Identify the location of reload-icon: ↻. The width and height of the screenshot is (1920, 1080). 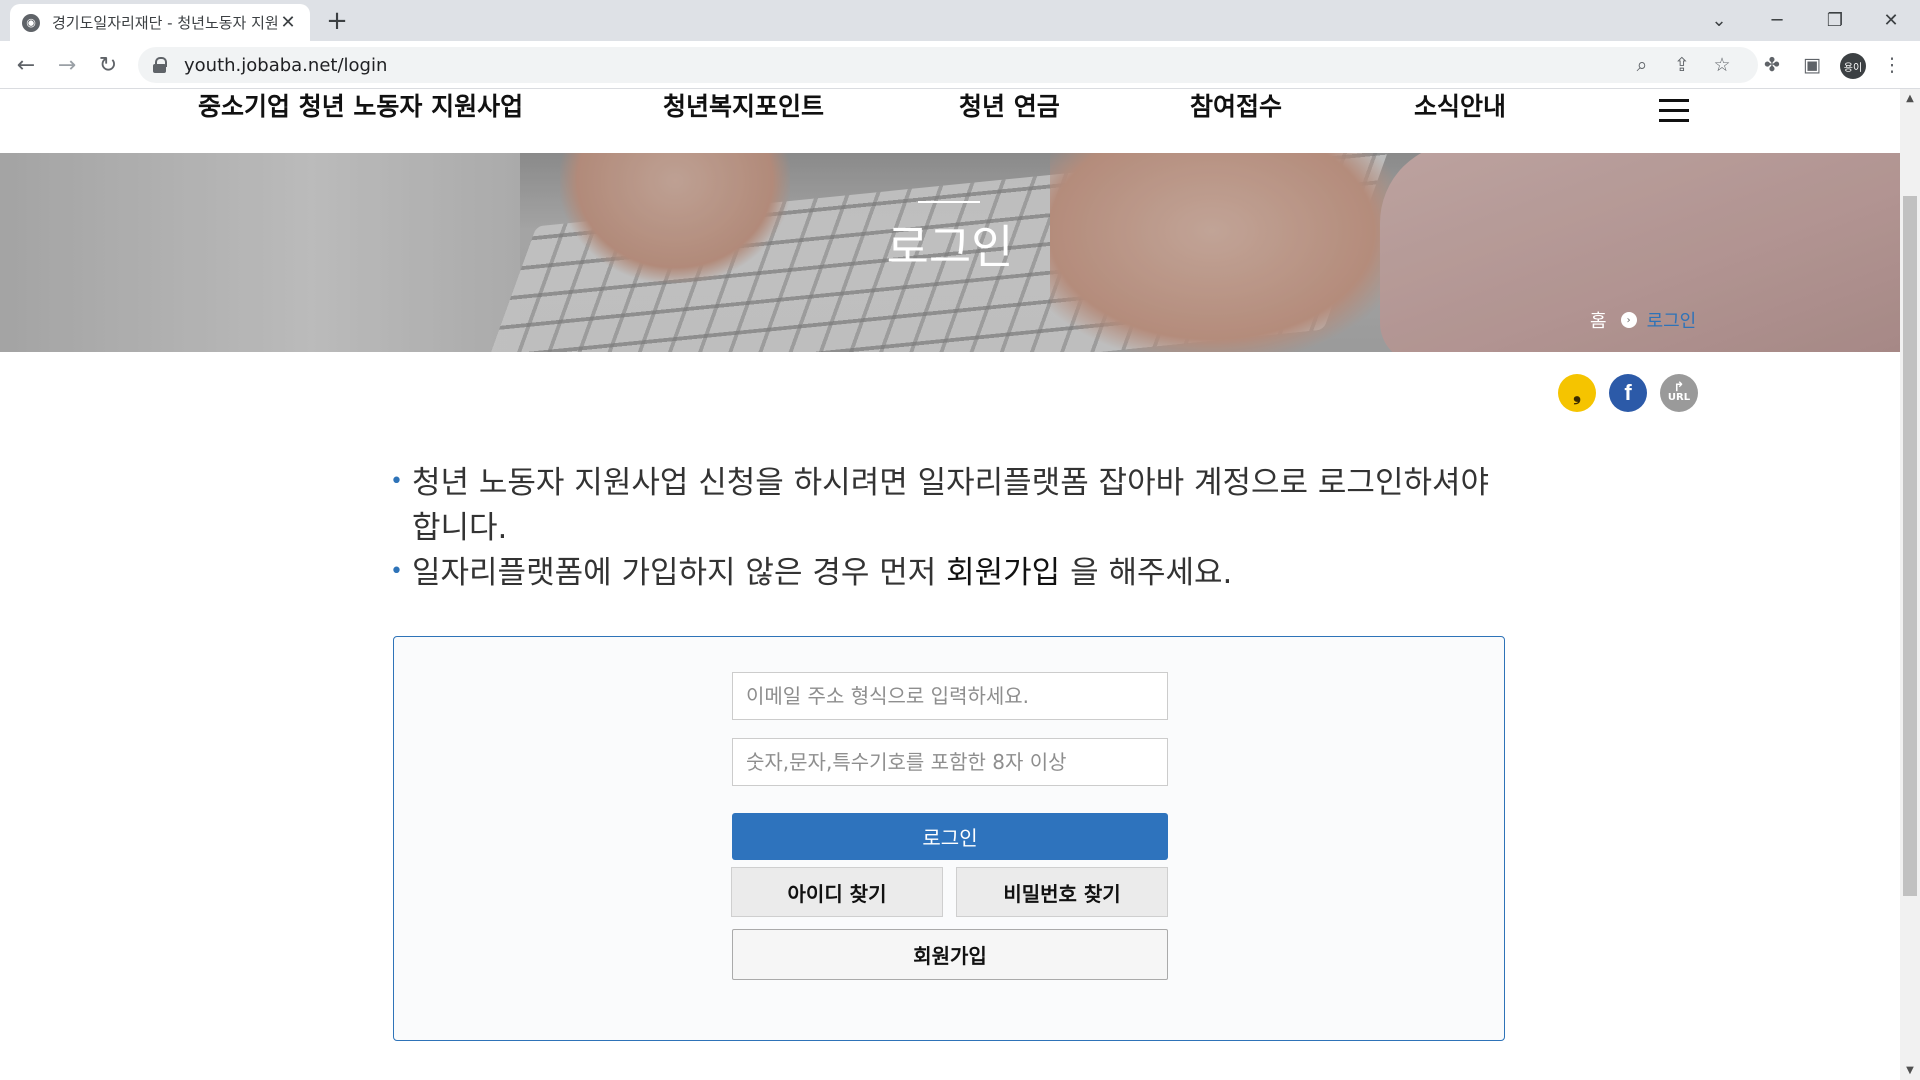
(108, 65).